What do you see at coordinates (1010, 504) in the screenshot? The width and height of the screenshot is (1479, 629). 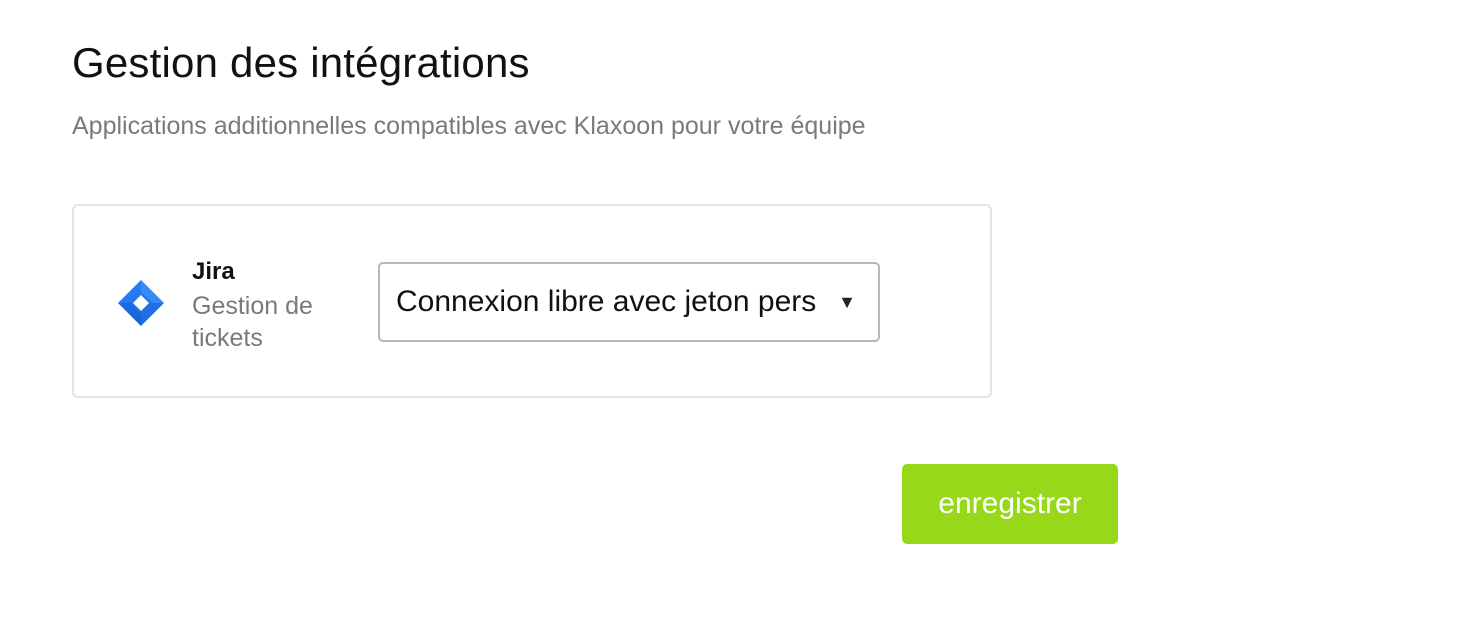 I see `save-button: enregistrer` at bounding box center [1010, 504].